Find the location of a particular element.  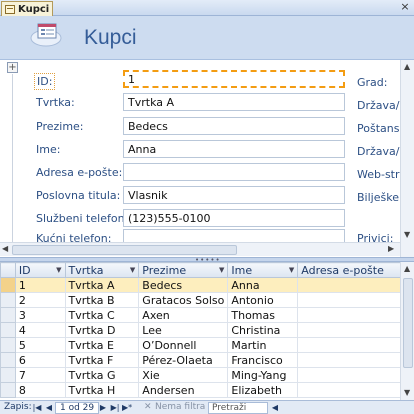

cell-company: Tvrtka H is located at coordinates (102, 390).